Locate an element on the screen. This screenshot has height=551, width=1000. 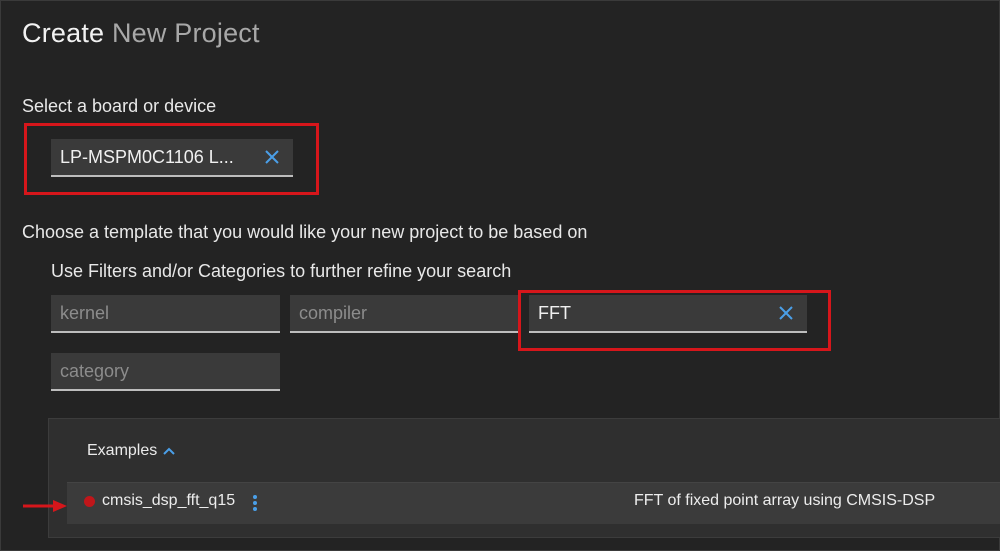
result-name: cmsis_dsp_fft_q15 is located at coordinates (168, 501).